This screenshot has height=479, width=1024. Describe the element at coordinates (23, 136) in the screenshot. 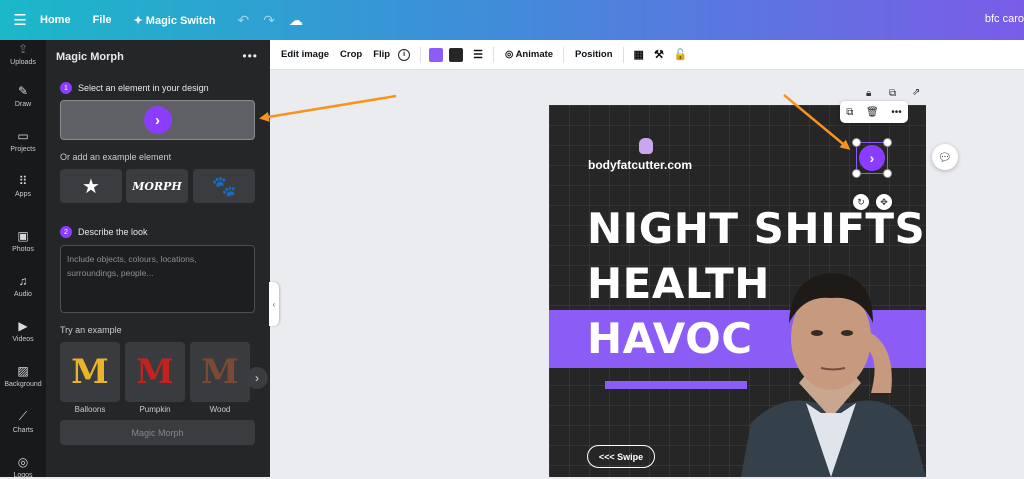

I see `folder-icon: ▭` at that location.